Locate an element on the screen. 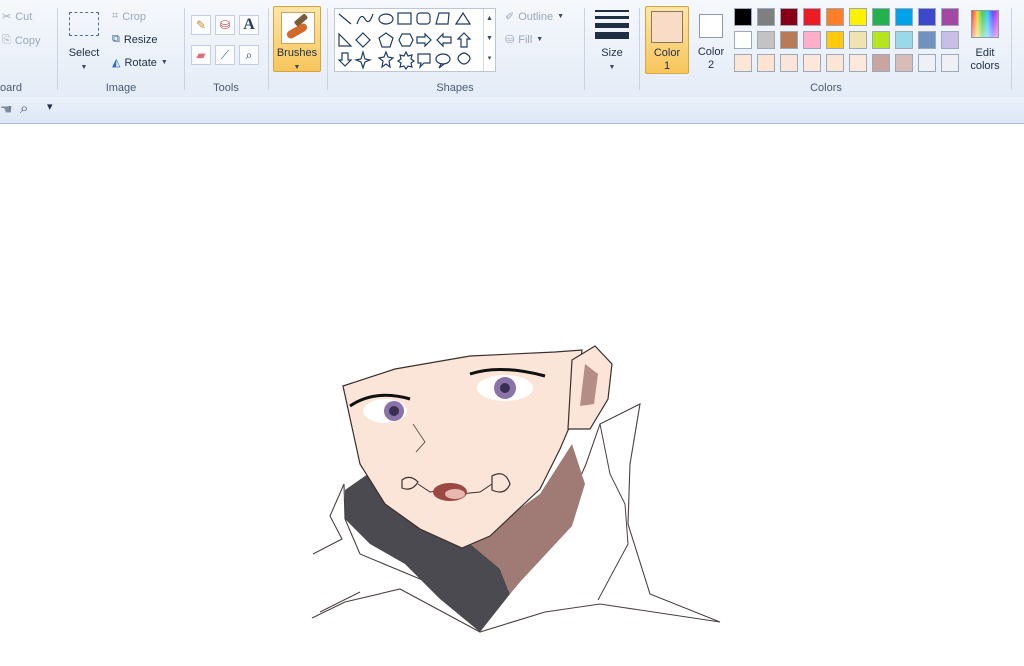 The image size is (1024, 666). cut-button: ✂ Cut is located at coordinates (17, 17).